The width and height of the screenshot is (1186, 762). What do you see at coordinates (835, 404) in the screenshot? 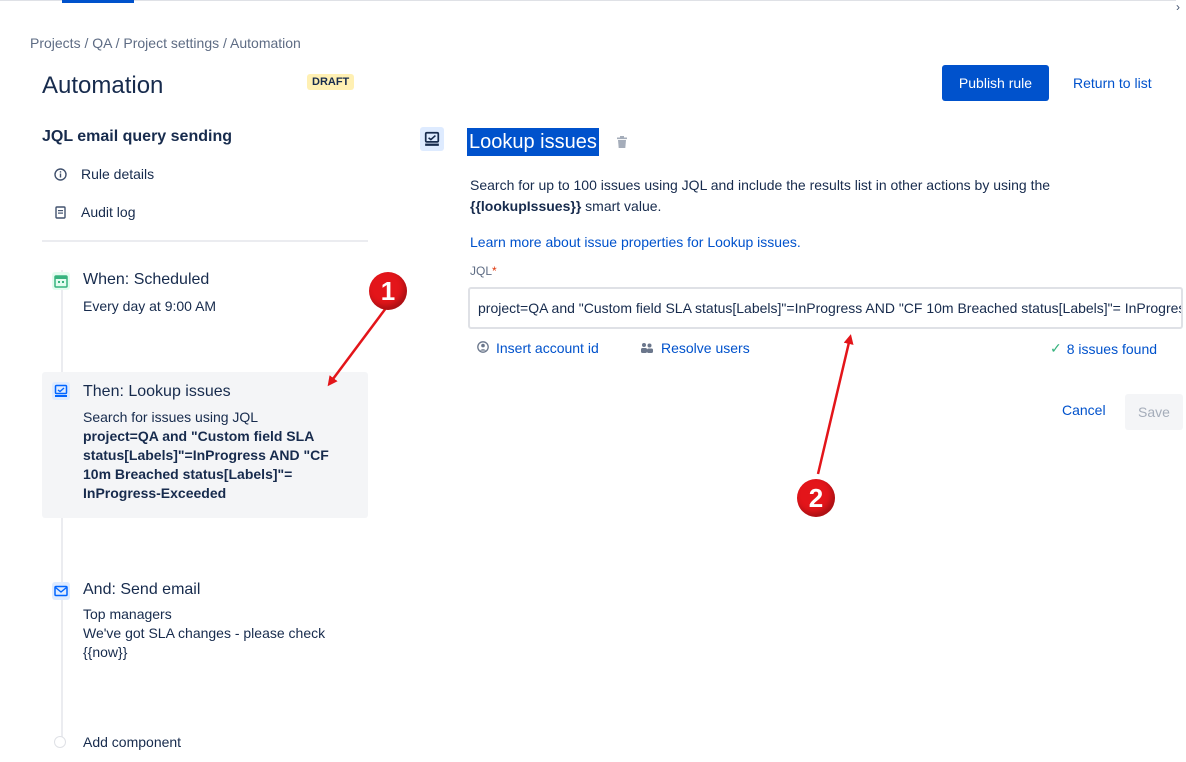
I see `arrow-to-jql` at bounding box center [835, 404].